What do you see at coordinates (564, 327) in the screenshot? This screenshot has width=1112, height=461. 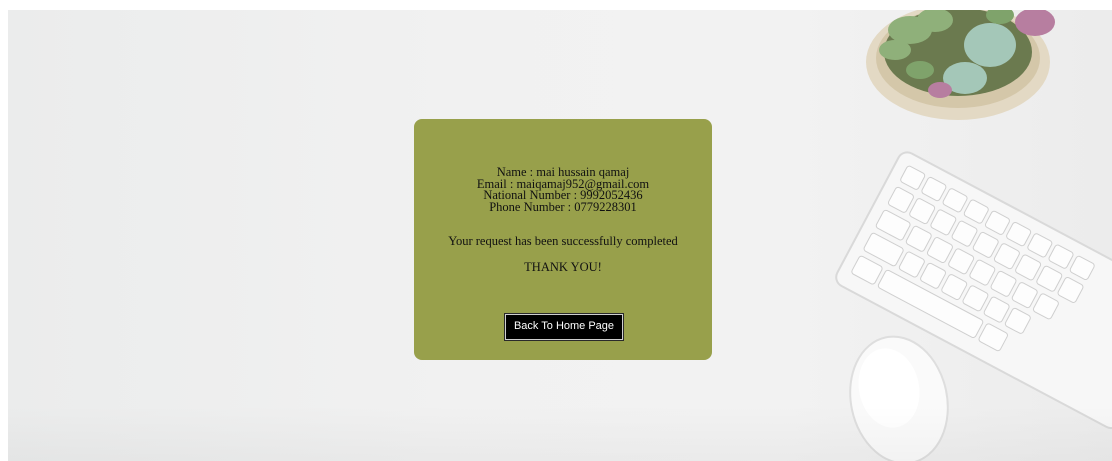 I see `back-to-home-button: Back To Home Page` at bounding box center [564, 327].